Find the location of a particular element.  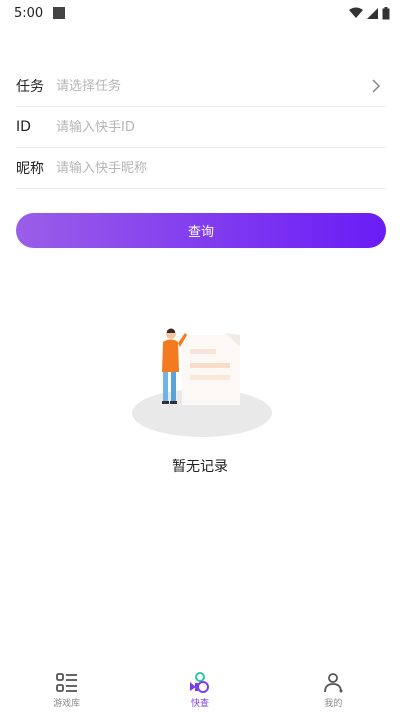

empty-state-text: 暂无记录 is located at coordinates (200, 467).